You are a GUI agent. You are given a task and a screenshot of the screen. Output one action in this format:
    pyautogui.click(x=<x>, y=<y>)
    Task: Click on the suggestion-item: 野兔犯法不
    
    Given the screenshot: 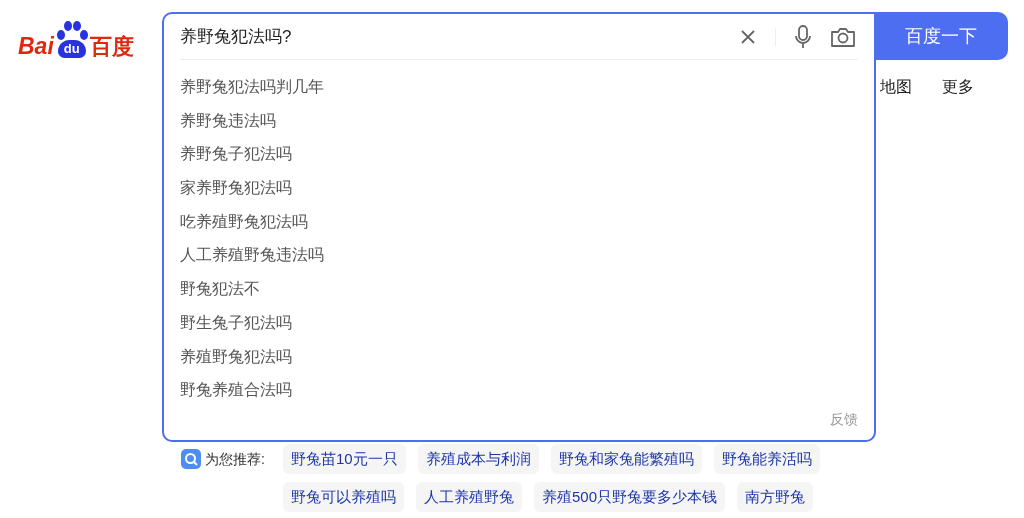 What is the action you would take?
    pyautogui.click(x=519, y=289)
    